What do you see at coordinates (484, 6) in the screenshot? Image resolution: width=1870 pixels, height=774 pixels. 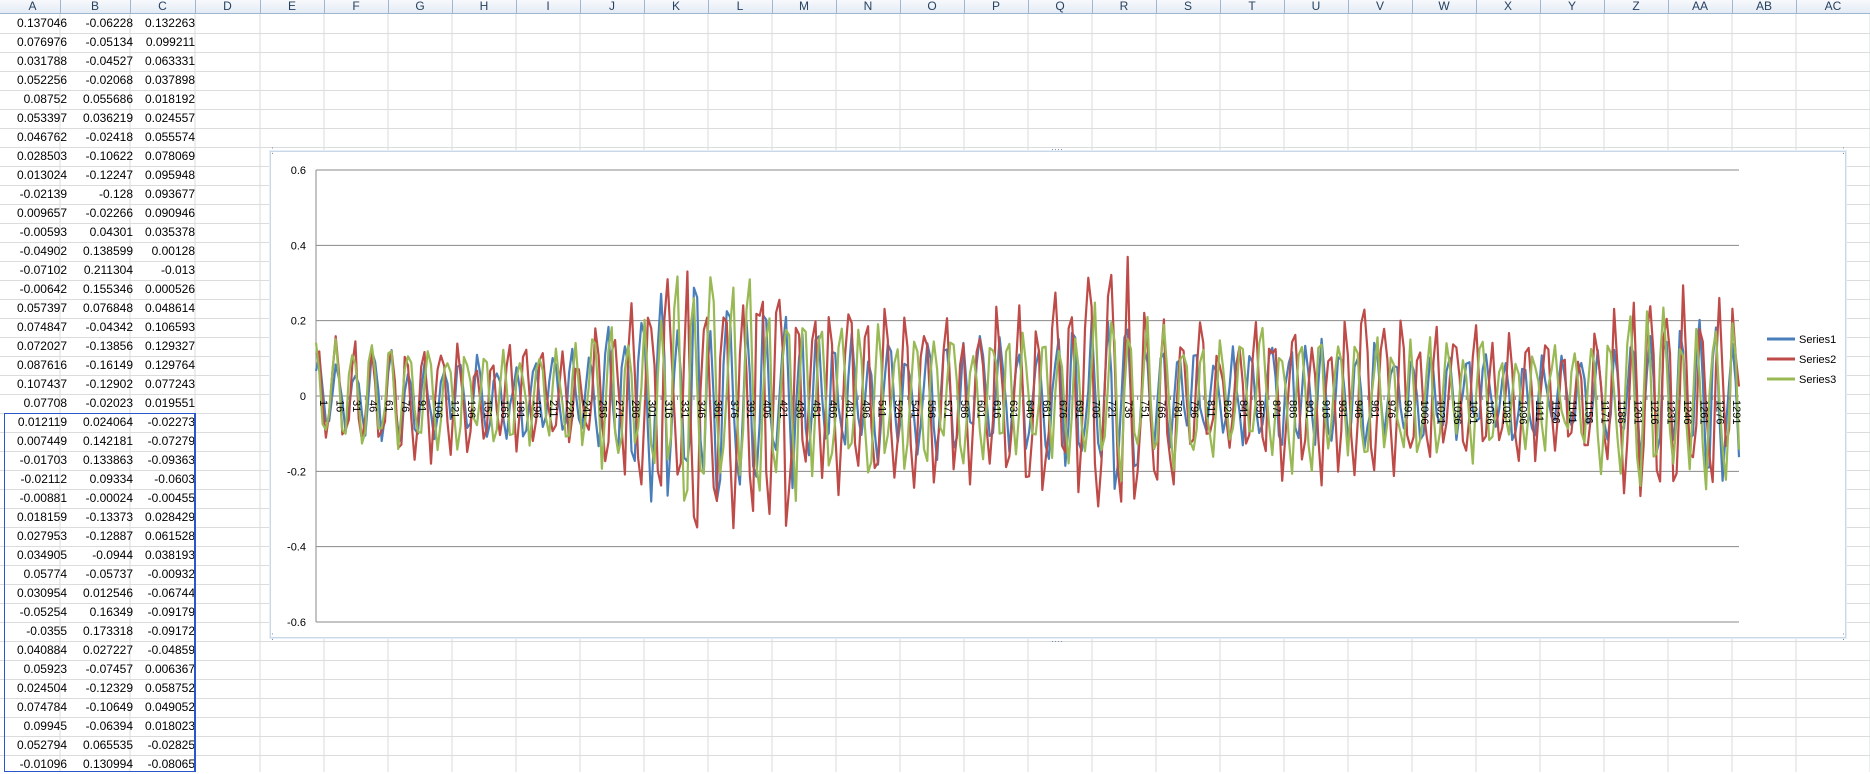 I see `column-header-h: H` at bounding box center [484, 6].